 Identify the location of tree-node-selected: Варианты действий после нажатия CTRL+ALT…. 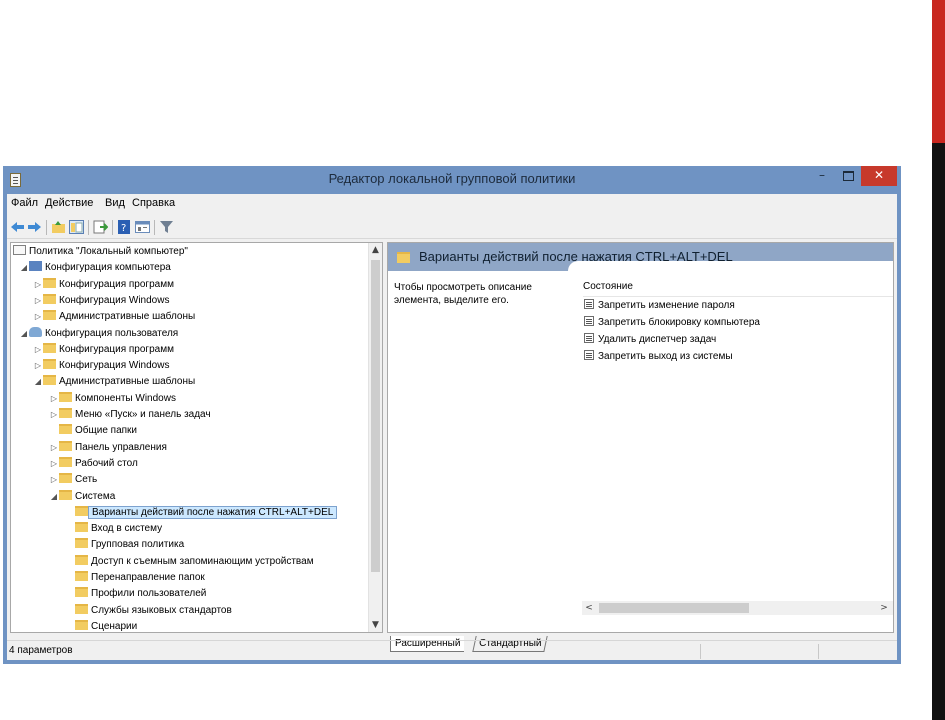
(201, 513).